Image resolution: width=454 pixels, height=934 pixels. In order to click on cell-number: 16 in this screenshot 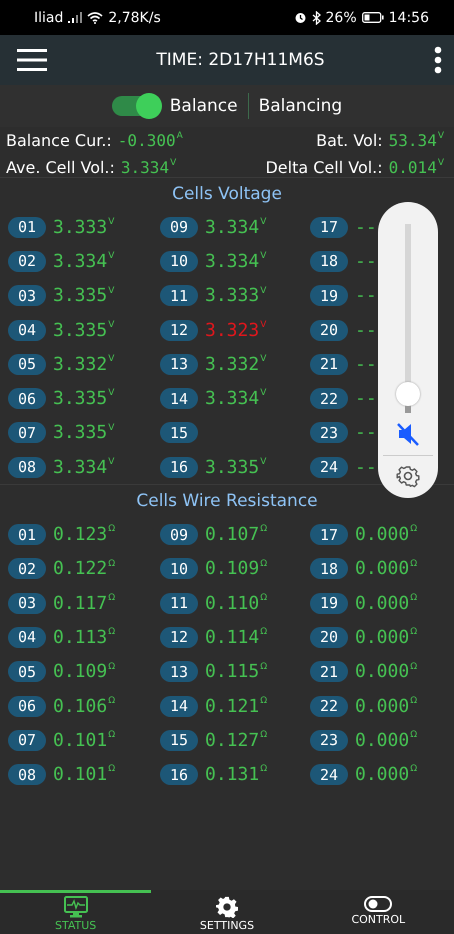, I will do `click(179, 467)`.